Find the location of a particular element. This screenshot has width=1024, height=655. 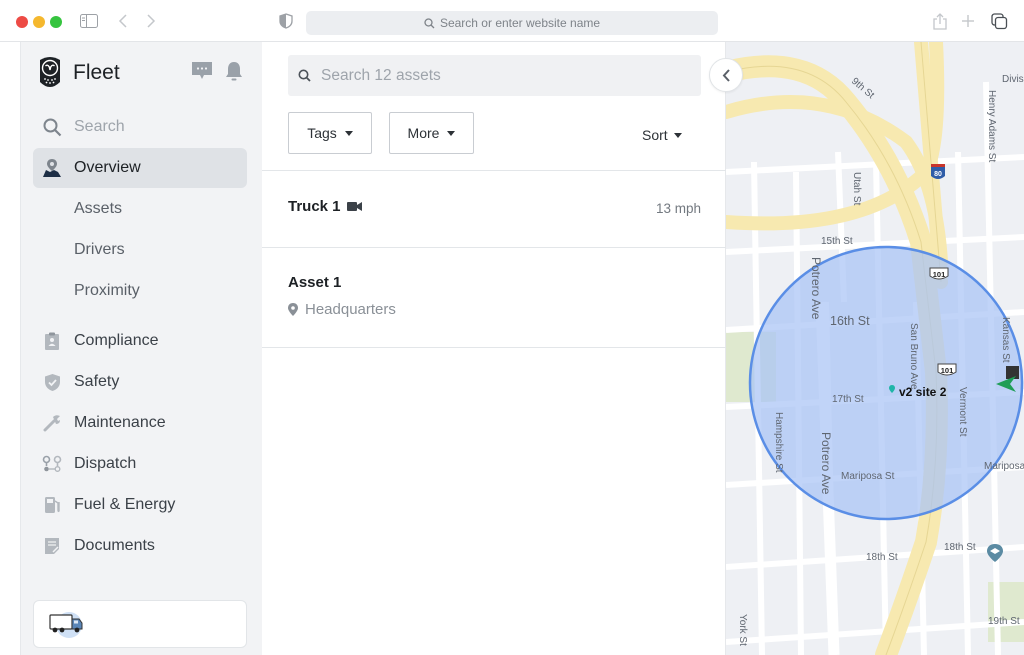

bell-icon is located at coordinates (235, 71).